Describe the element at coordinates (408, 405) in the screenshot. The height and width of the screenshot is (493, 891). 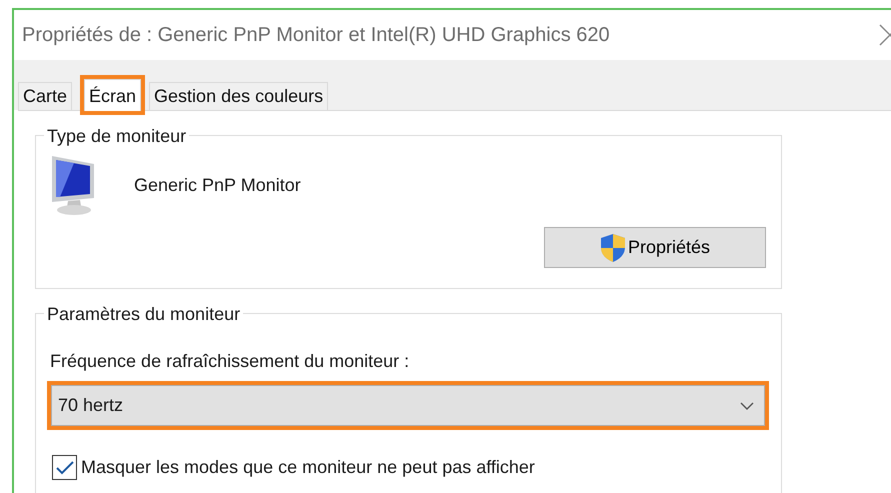
I see `refresh-rate-dropdown: 70 hertz` at that location.